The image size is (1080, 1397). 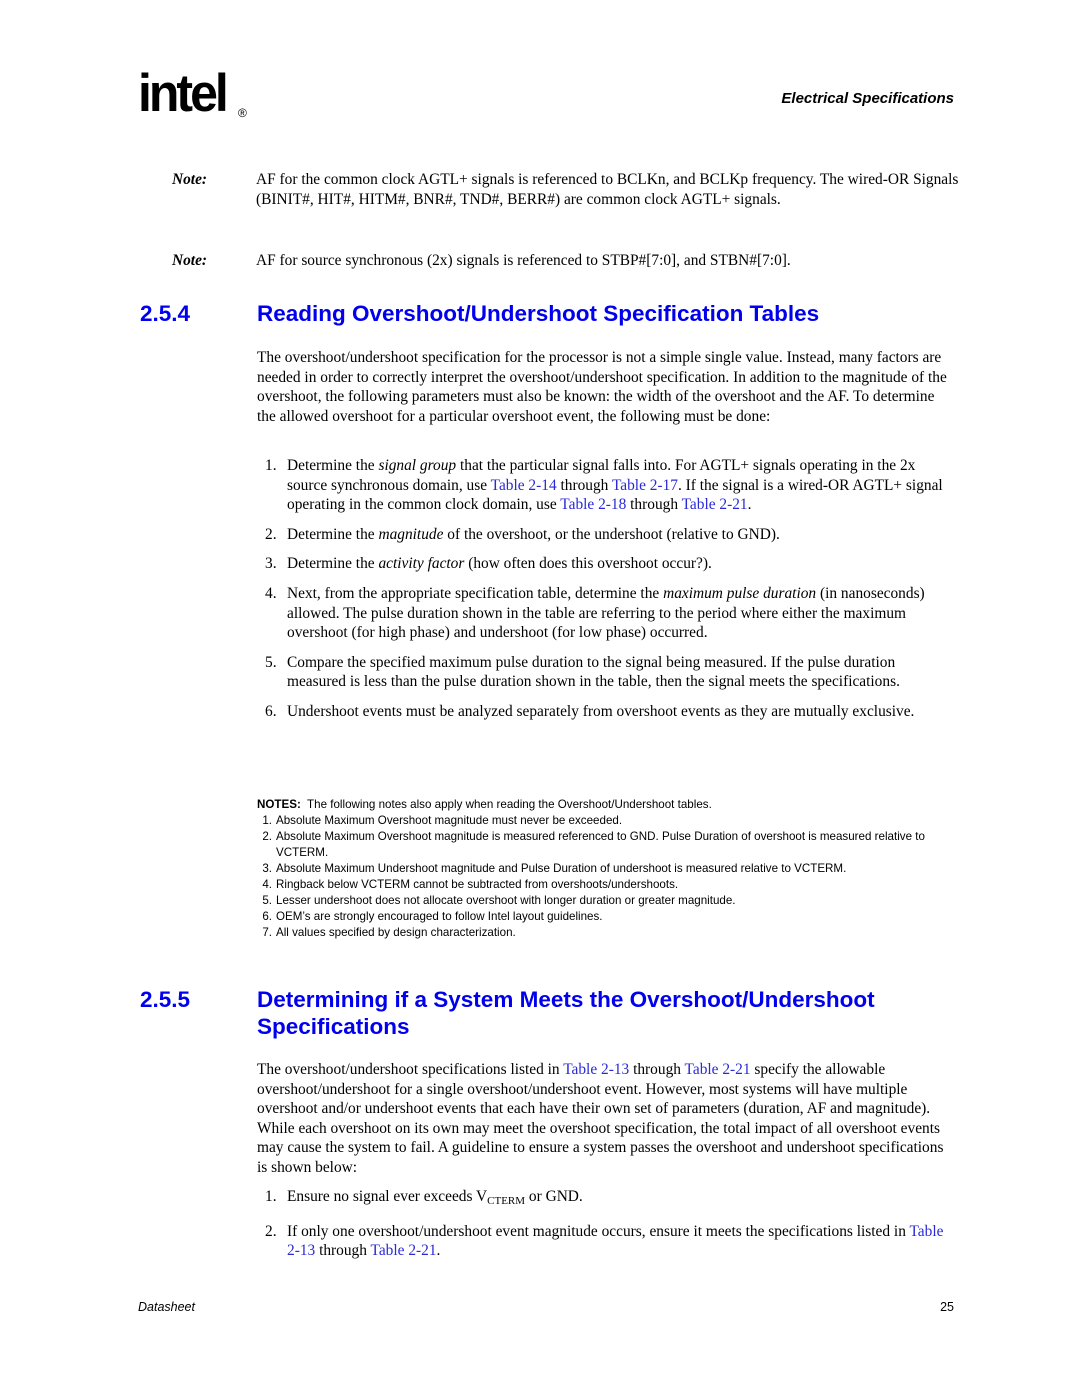 What do you see at coordinates (279, 804) in the screenshot?
I see `notes-label: NOTES:` at bounding box center [279, 804].